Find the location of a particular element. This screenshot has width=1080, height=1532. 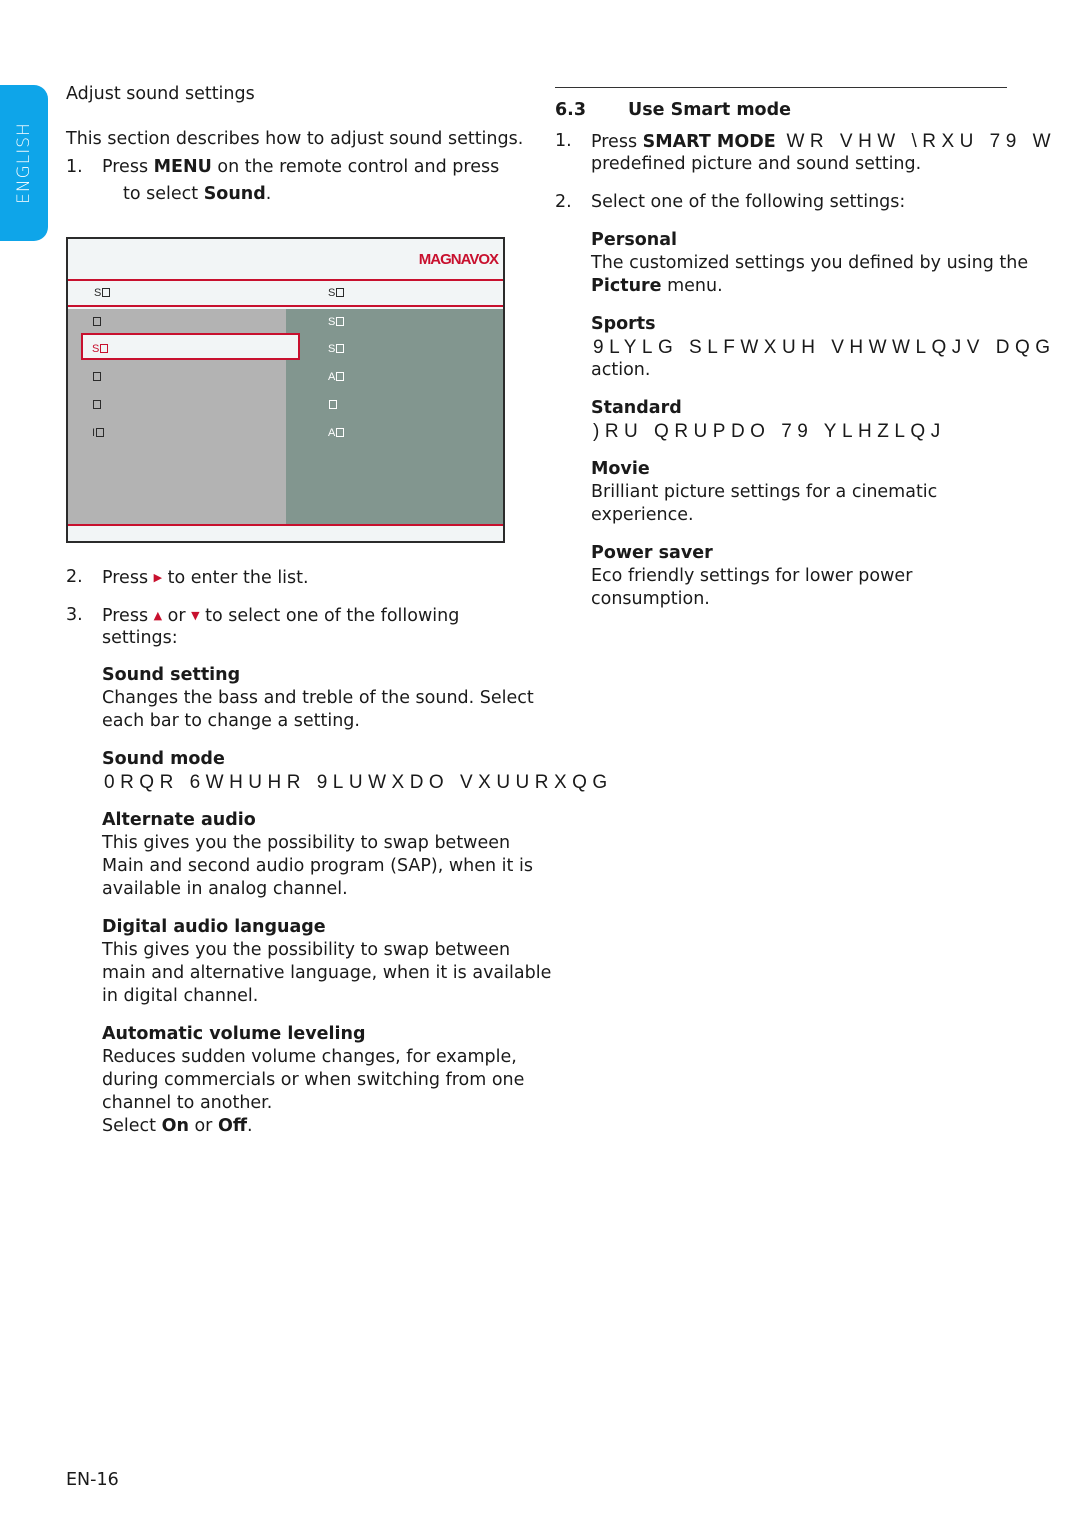

mode-desc: consumption. is located at coordinates (650, 599).